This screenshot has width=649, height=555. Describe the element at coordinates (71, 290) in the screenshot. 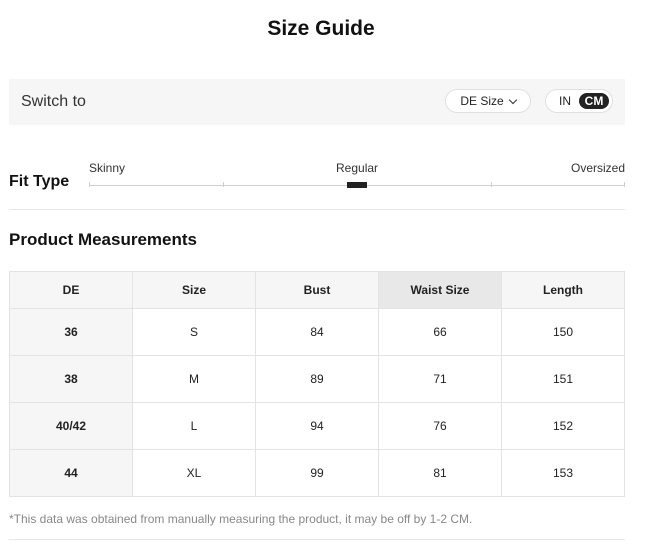

I see `column-header: DE` at that location.